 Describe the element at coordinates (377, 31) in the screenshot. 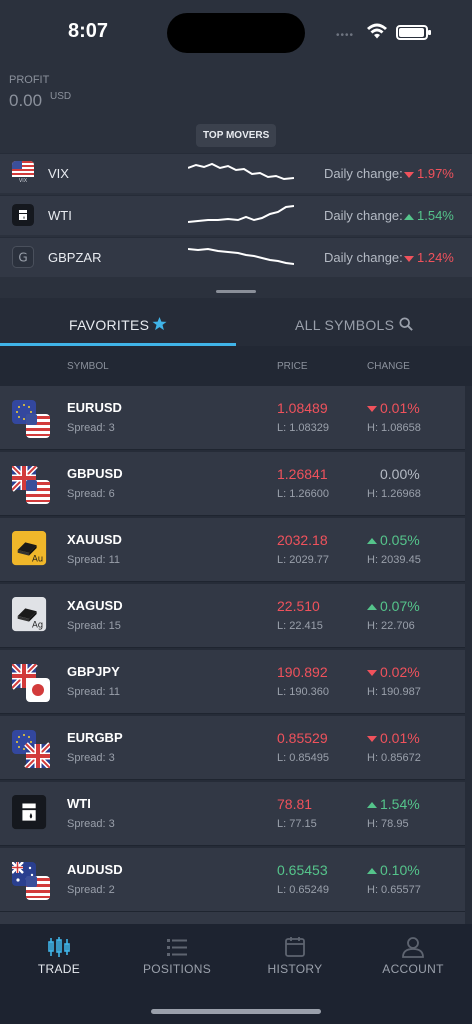

I see `wifi-icon` at that location.